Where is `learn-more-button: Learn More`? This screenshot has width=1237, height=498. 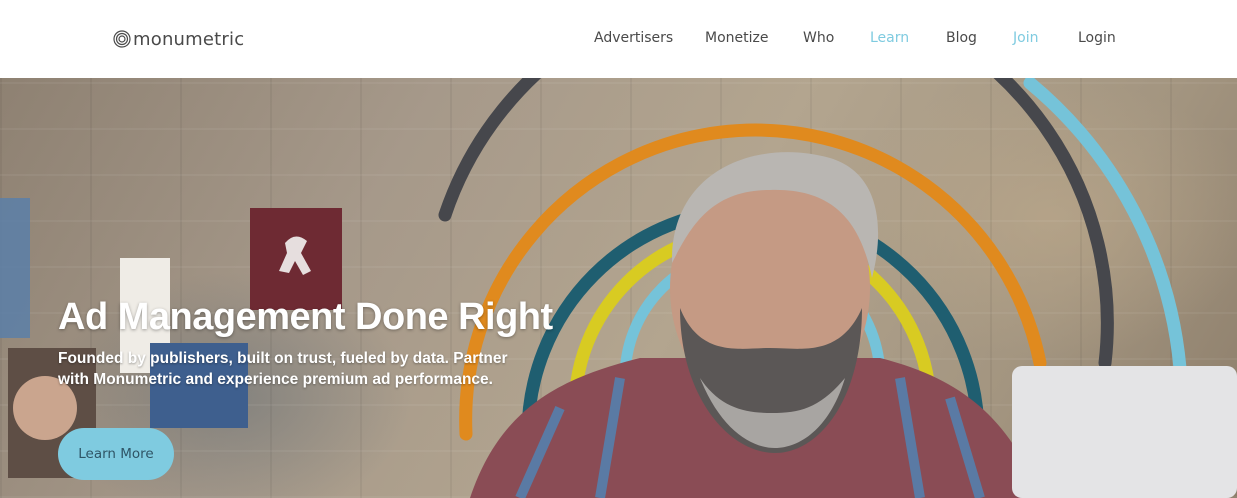 learn-more-button: Learn More is located at coordinates (116, 454).